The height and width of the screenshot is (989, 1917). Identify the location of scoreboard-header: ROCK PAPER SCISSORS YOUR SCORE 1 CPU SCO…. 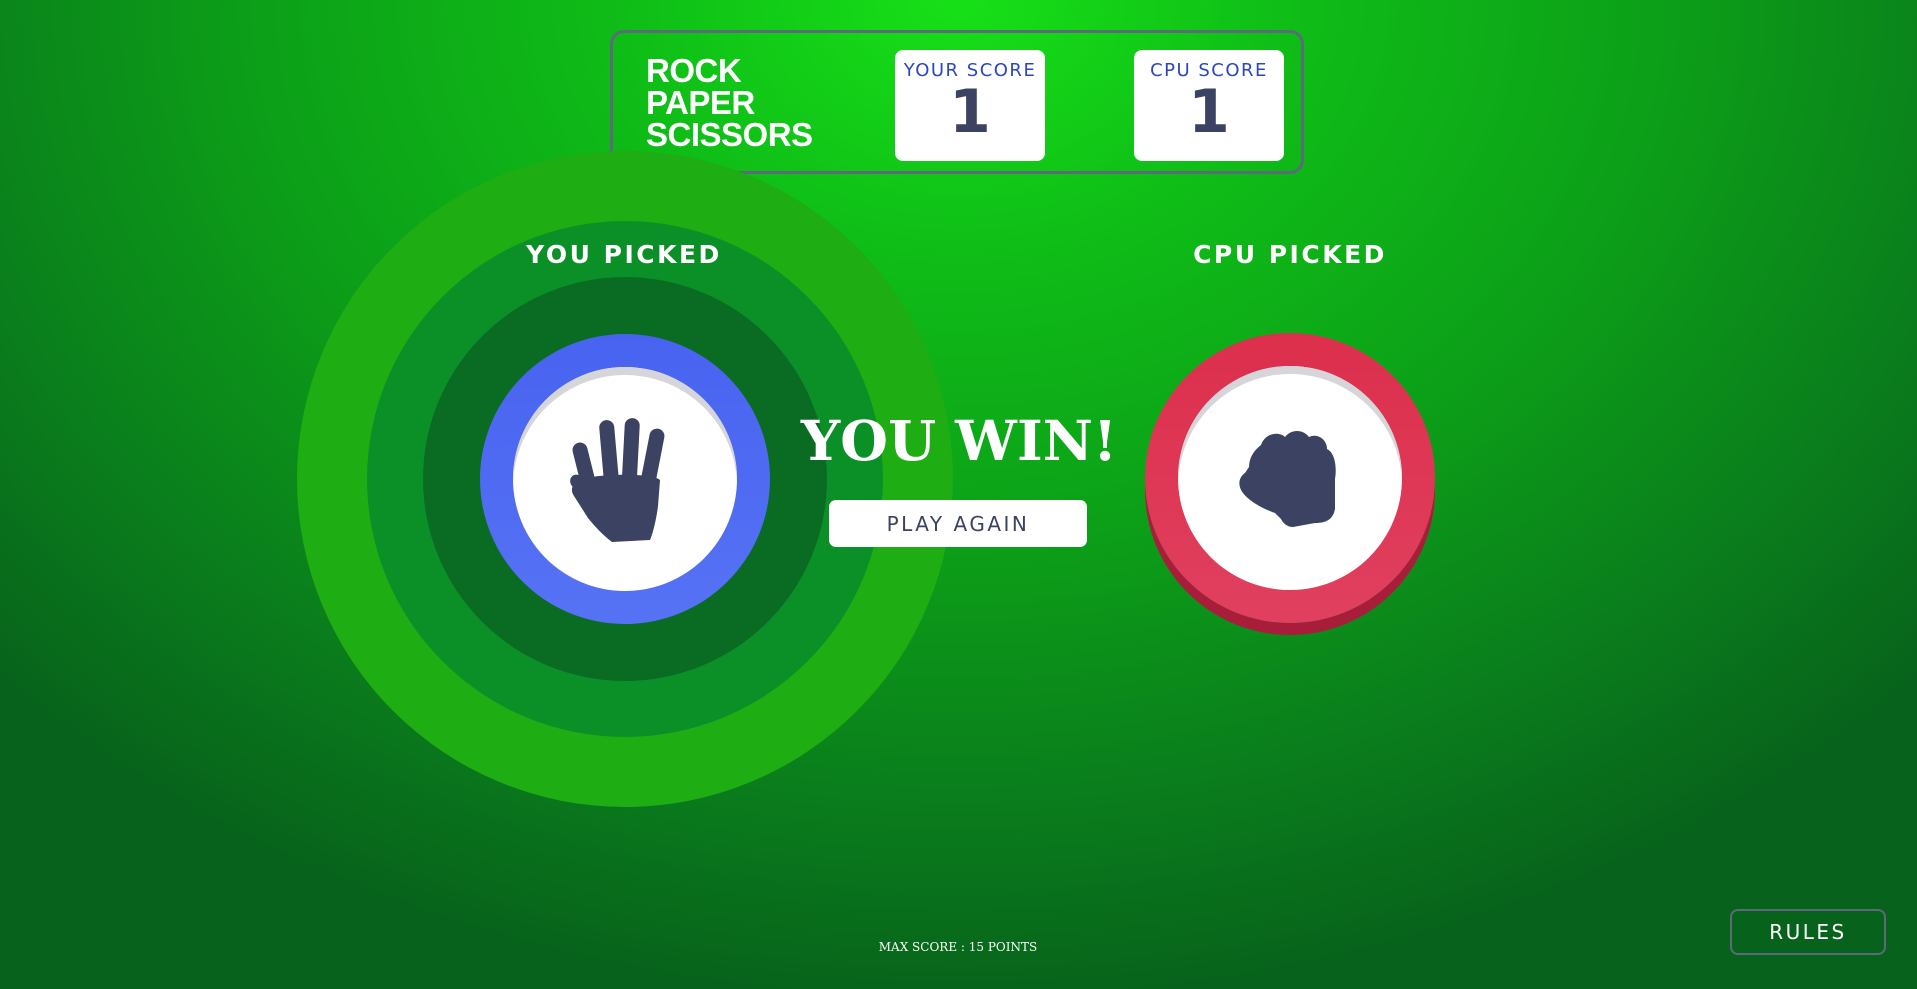
(957, 102).